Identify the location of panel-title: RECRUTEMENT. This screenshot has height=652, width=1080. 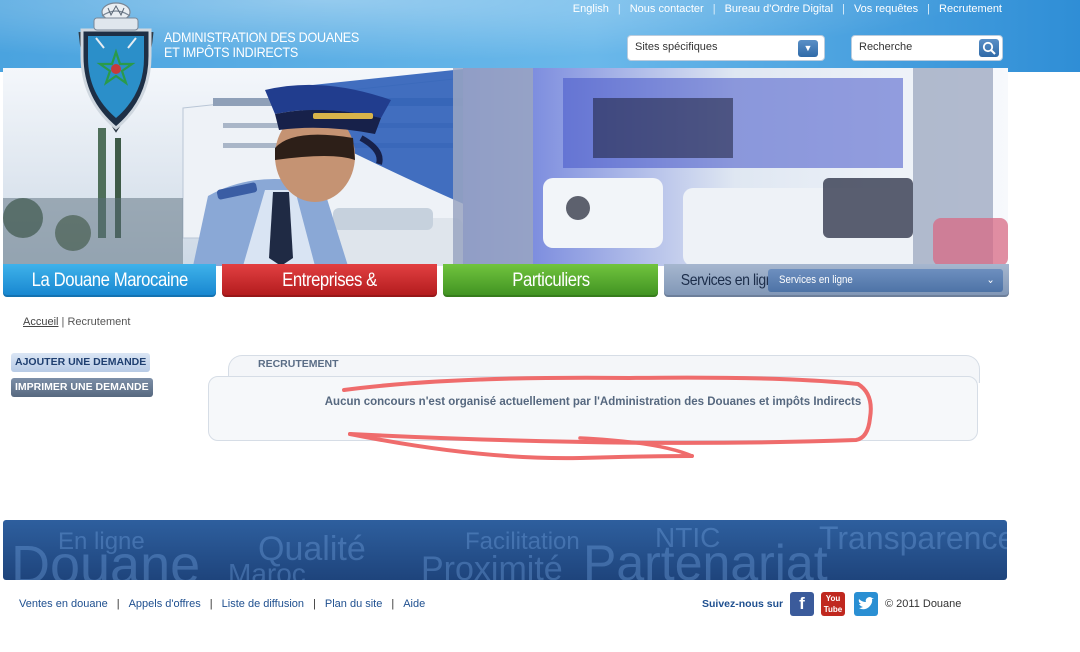
(298, 364).